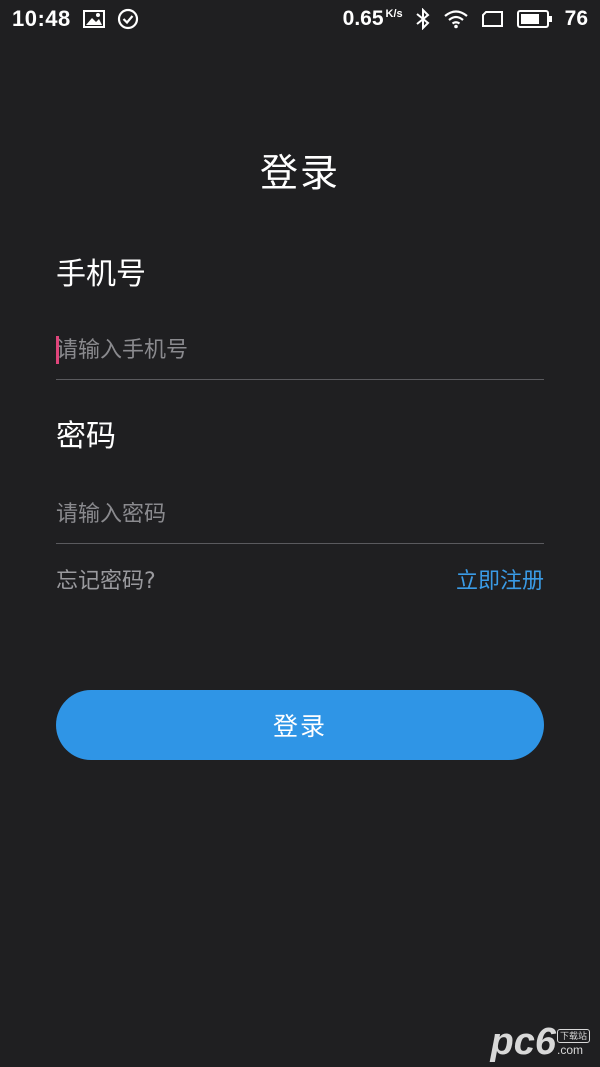 The image size is (600, 1067). Describe the element at coordinates (299, 173) in the screenshot. I see `page-title: 登录` at that location.